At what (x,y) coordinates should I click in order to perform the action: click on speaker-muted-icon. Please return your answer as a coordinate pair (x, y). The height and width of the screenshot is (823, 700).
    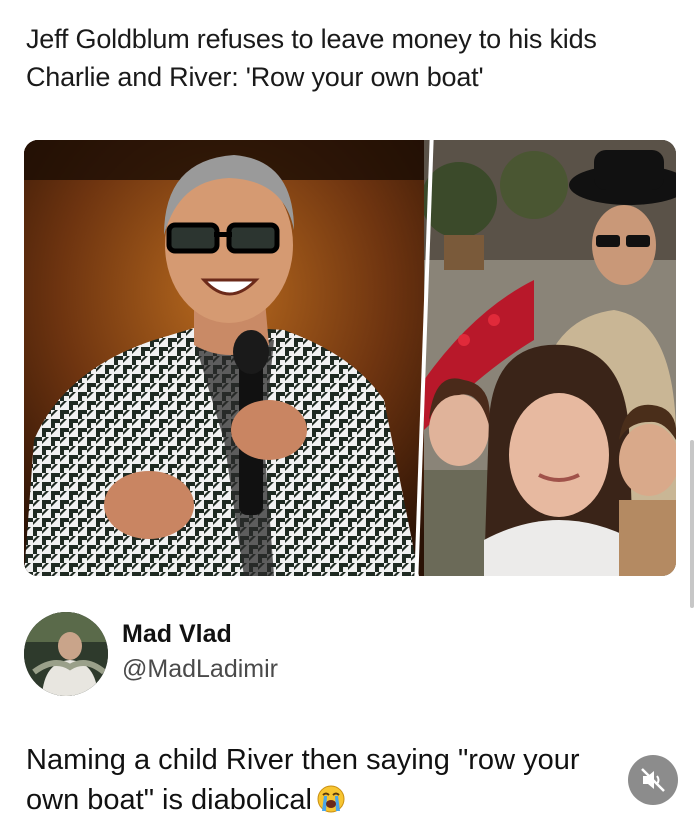
    Looking at the image, I should click on (653, 780).